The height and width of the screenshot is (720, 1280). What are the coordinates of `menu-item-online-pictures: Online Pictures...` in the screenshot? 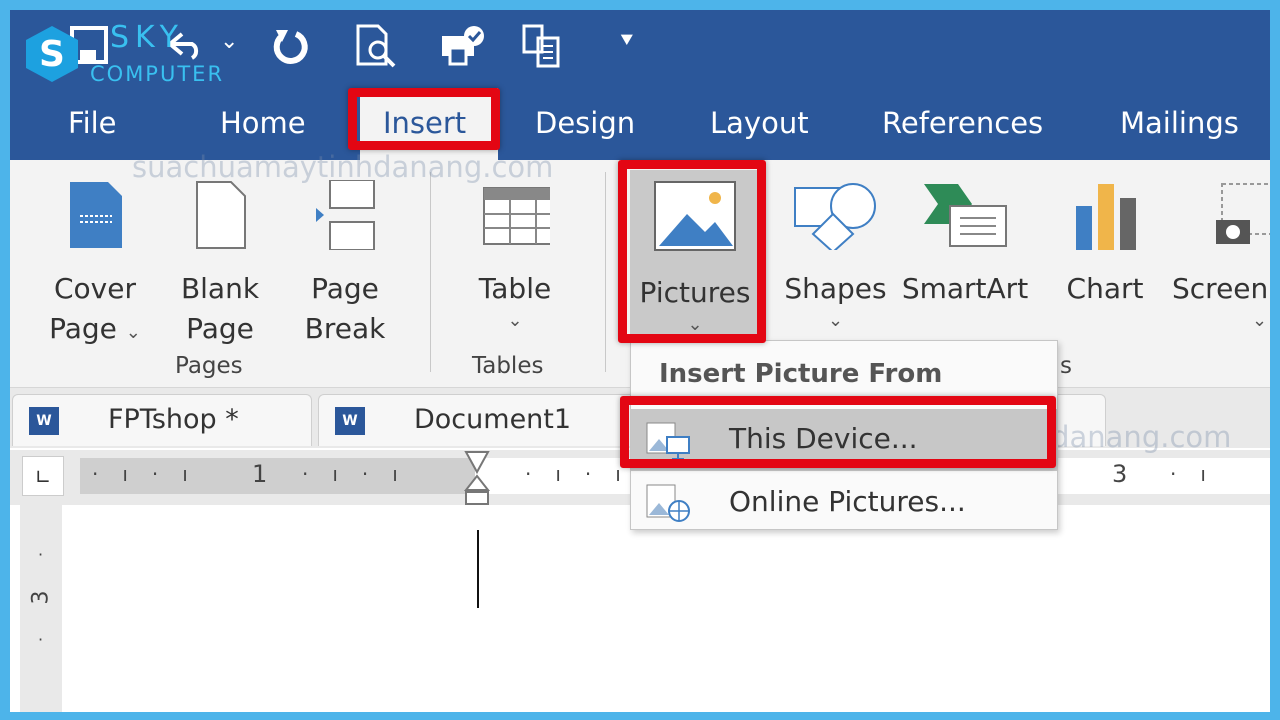 It's located at (844, 504).